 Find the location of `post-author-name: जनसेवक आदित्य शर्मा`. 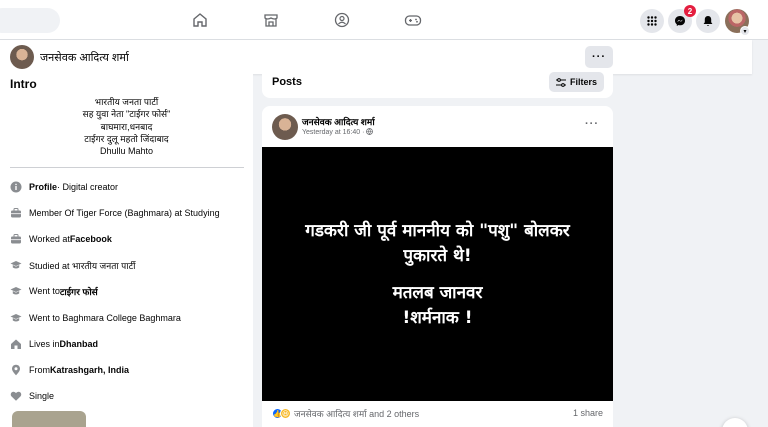

post-author-name: जनसेवक आदित्य शर्मा is located at coordinates (338, 121).